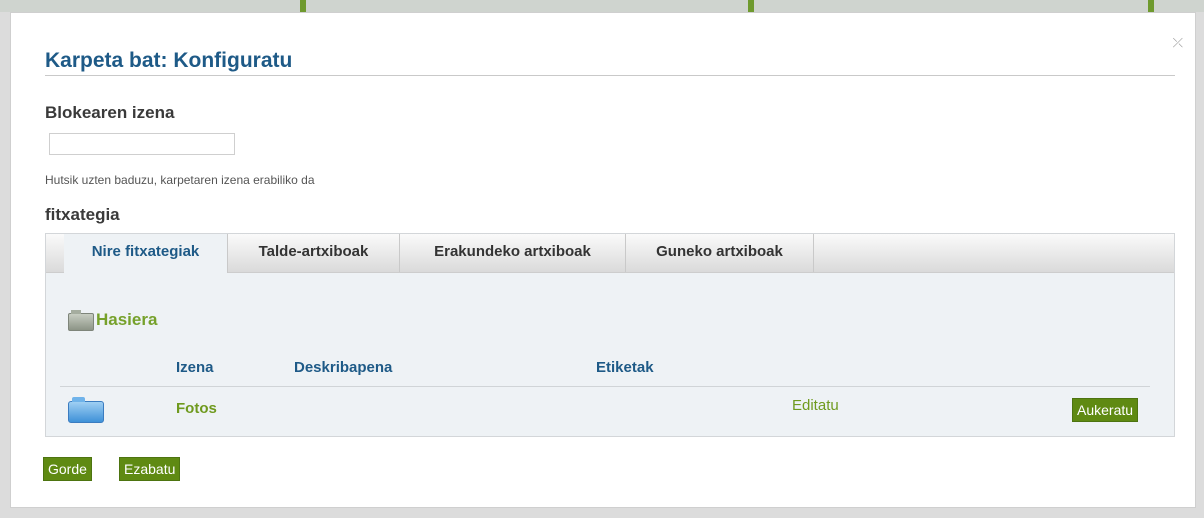  Describe the element at coordinates (195, 367) in the screenshot. I see `column-header-name: Izena` at that location.